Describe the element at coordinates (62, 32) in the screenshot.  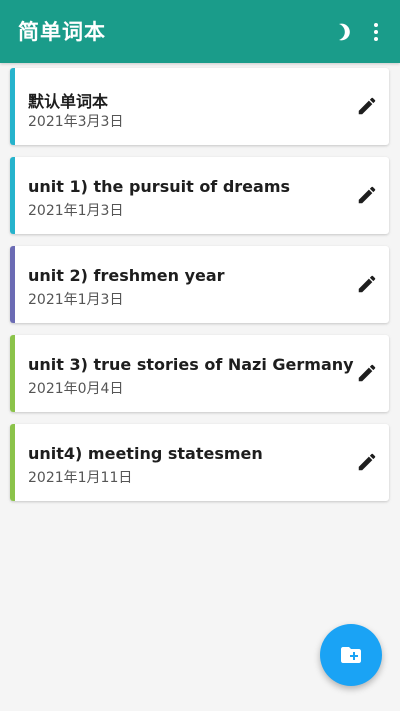
I see `app-title: 简单词本` at that location.